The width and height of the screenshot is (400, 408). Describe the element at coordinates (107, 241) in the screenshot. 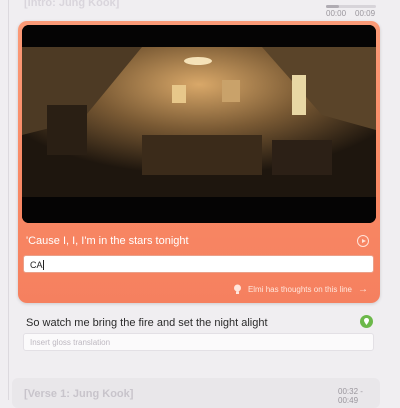

I see `current-lyric-line: 'Cause I, I, I'm in the stars tonight` at that location.